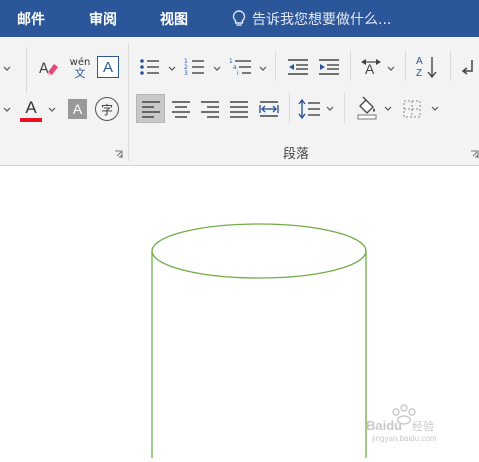 The image size is (479, 462). I want to click on tab-mailings: 邮件, so click(31, 19).